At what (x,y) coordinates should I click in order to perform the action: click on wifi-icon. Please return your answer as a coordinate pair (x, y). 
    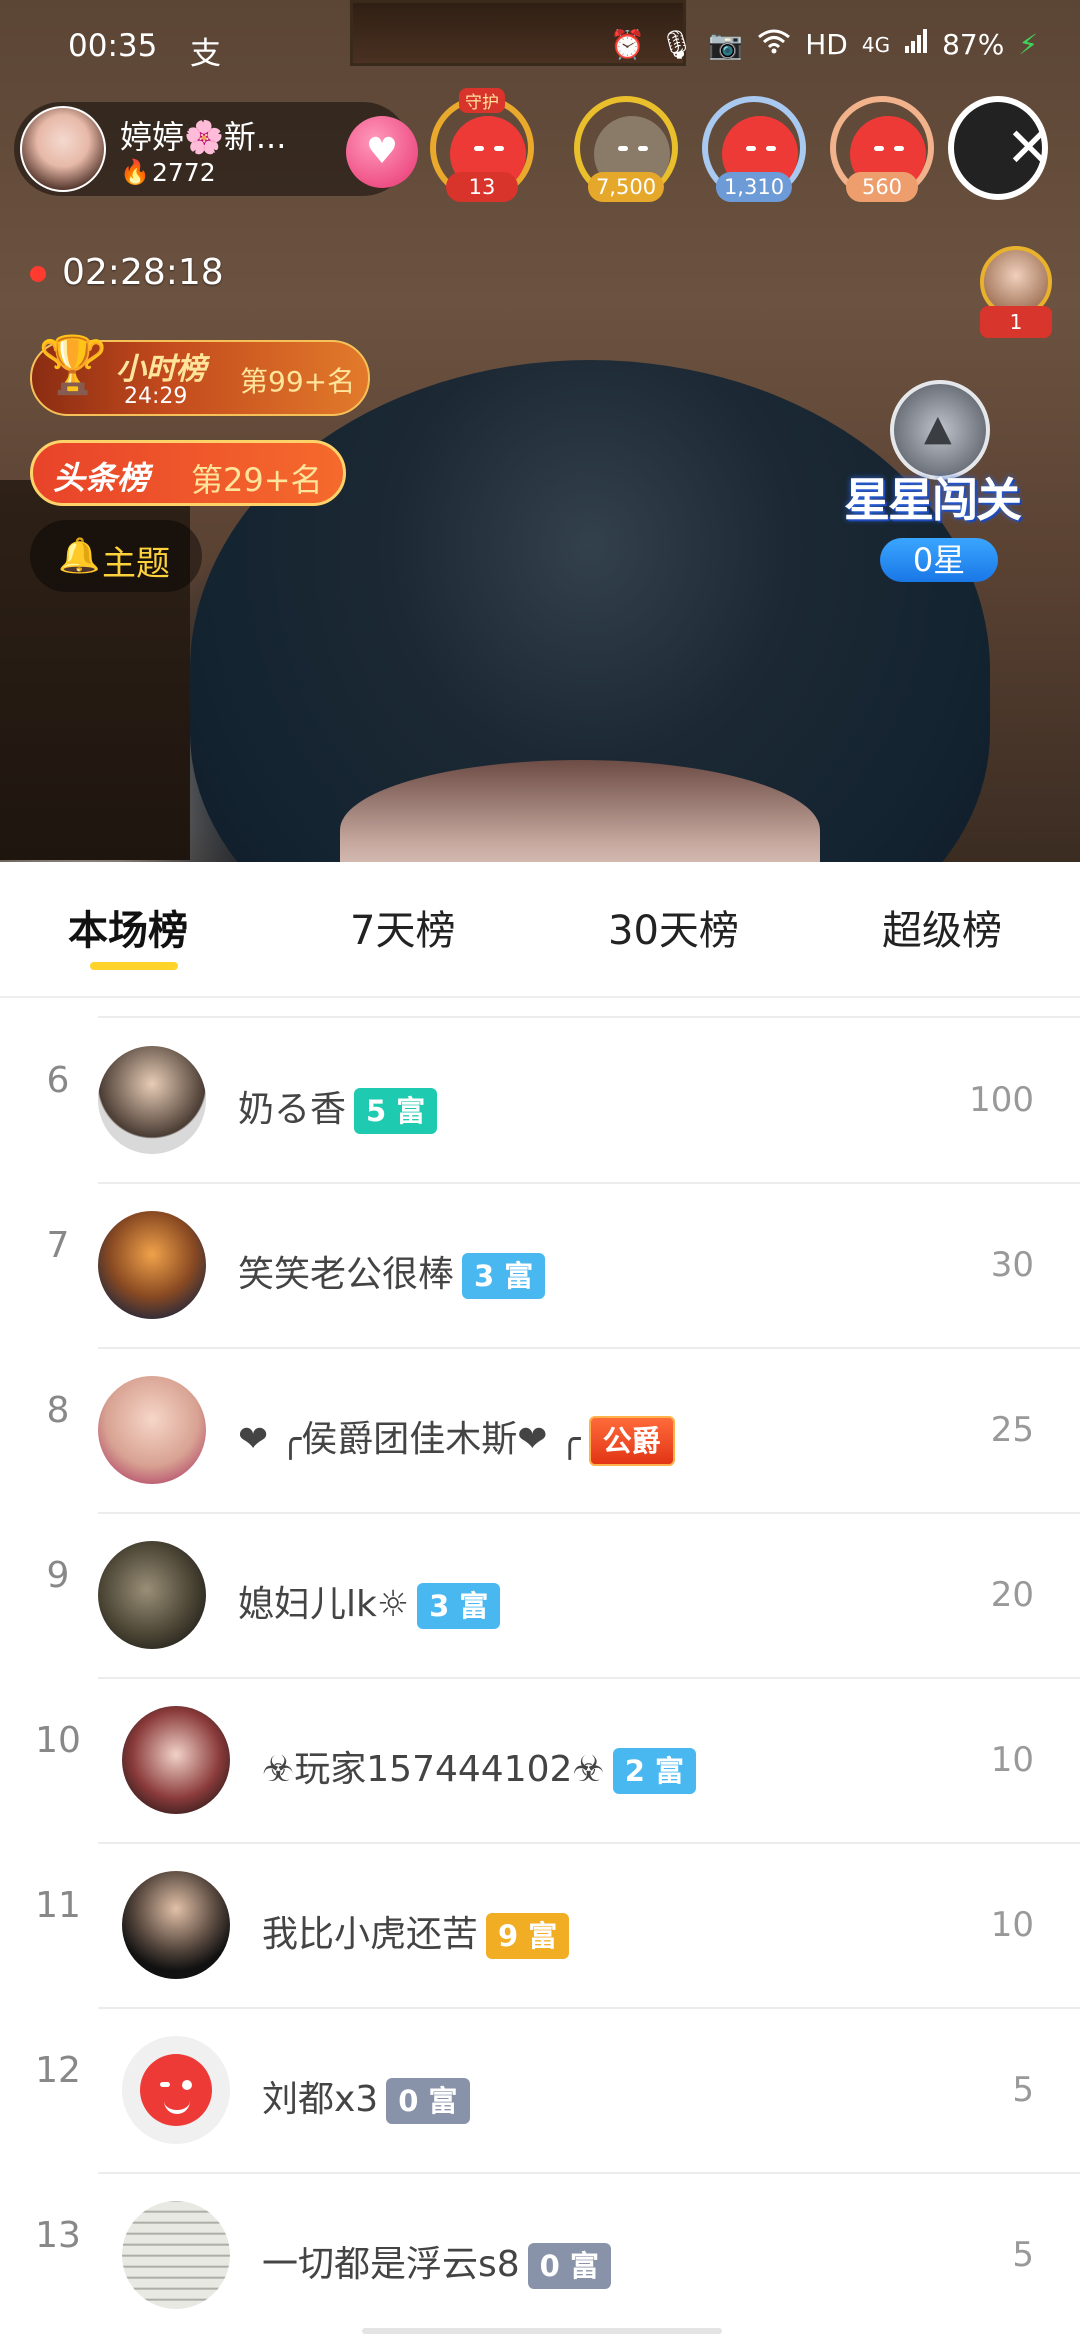
    Looking at the image, I should click on (774, 44).